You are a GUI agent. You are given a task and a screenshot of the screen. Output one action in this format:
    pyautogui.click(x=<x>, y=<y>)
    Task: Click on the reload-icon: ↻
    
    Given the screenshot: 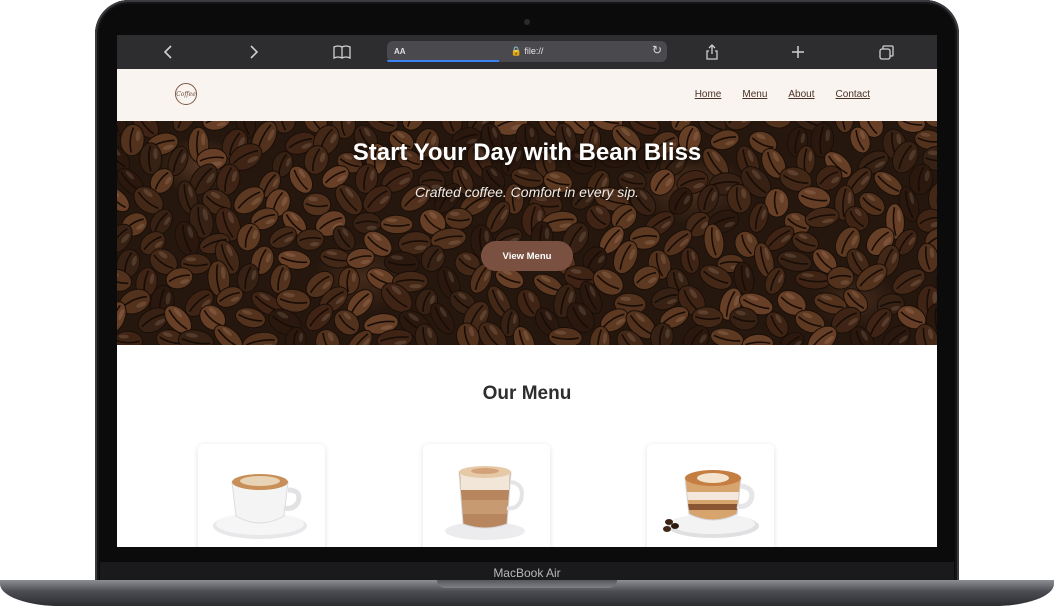 What is the action you would take?
    pyautogui.click(x=657, y=50)
    